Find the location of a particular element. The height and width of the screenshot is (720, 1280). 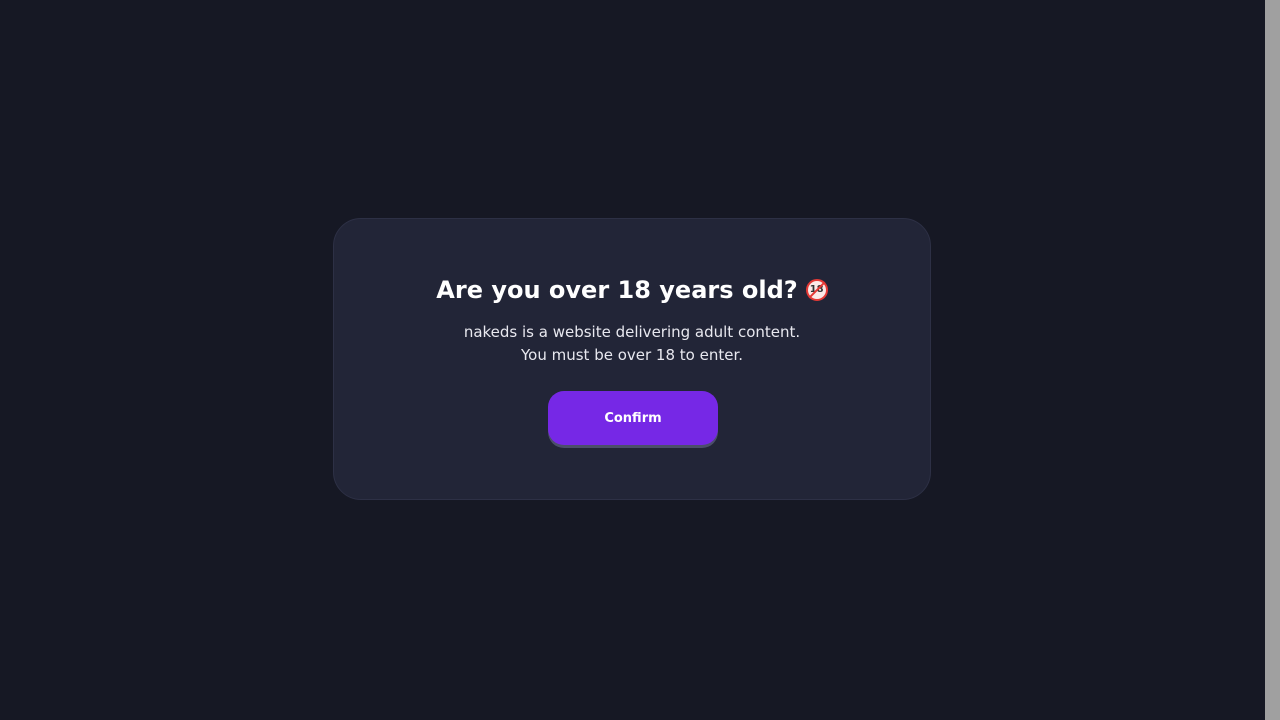

badge-text: 18 is located at coordinates (816, 289).